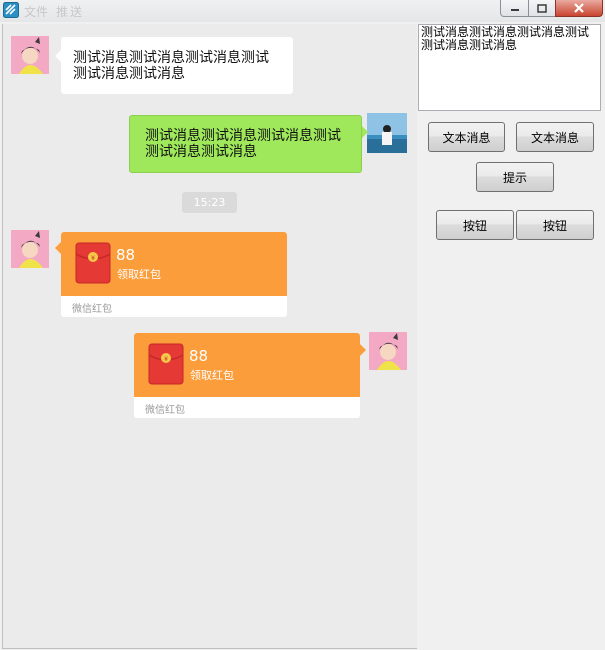 The image size is (605, 650). I want to click on title-bar: 文 件 推 送, so click(302, 11).